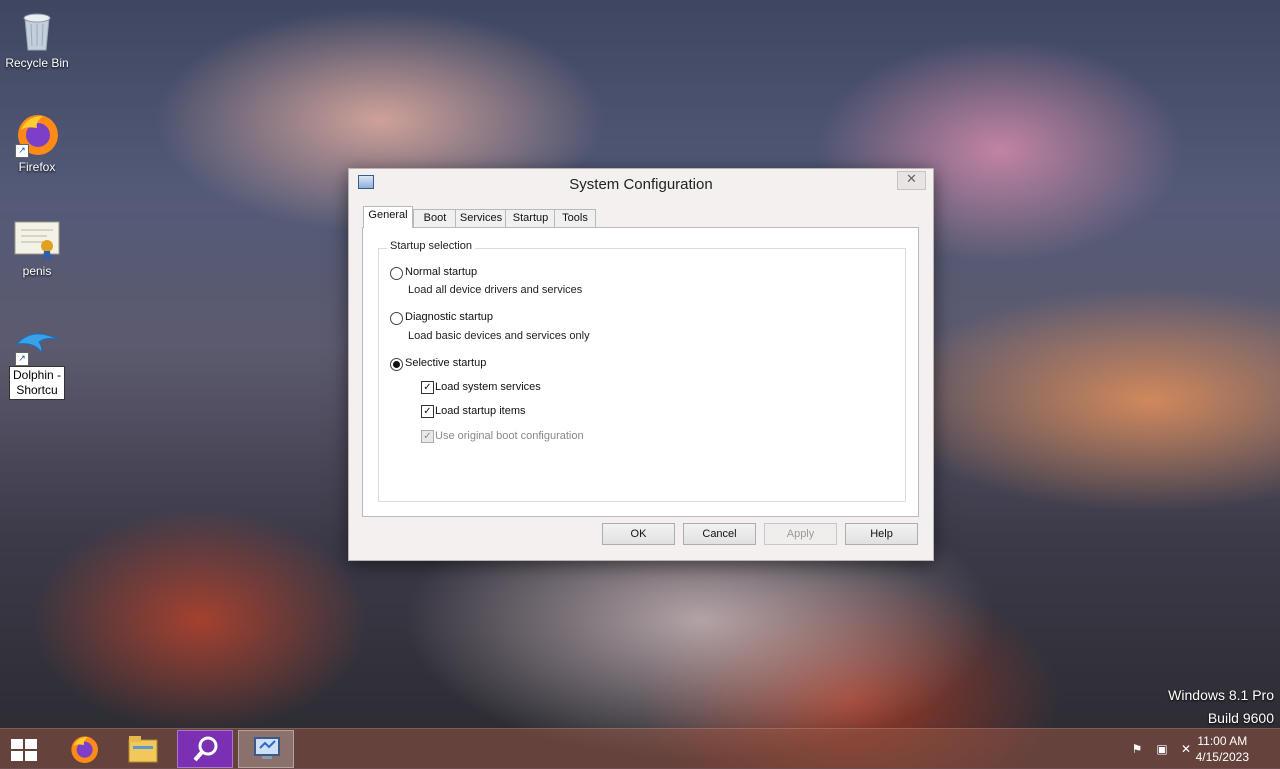 The height and width of the screenshot is (769, 1280). What do you see at coordinates (488, 387) in the screenshot?
I see `load-system-services-label: Load system services` at bounding box center [488, 387].